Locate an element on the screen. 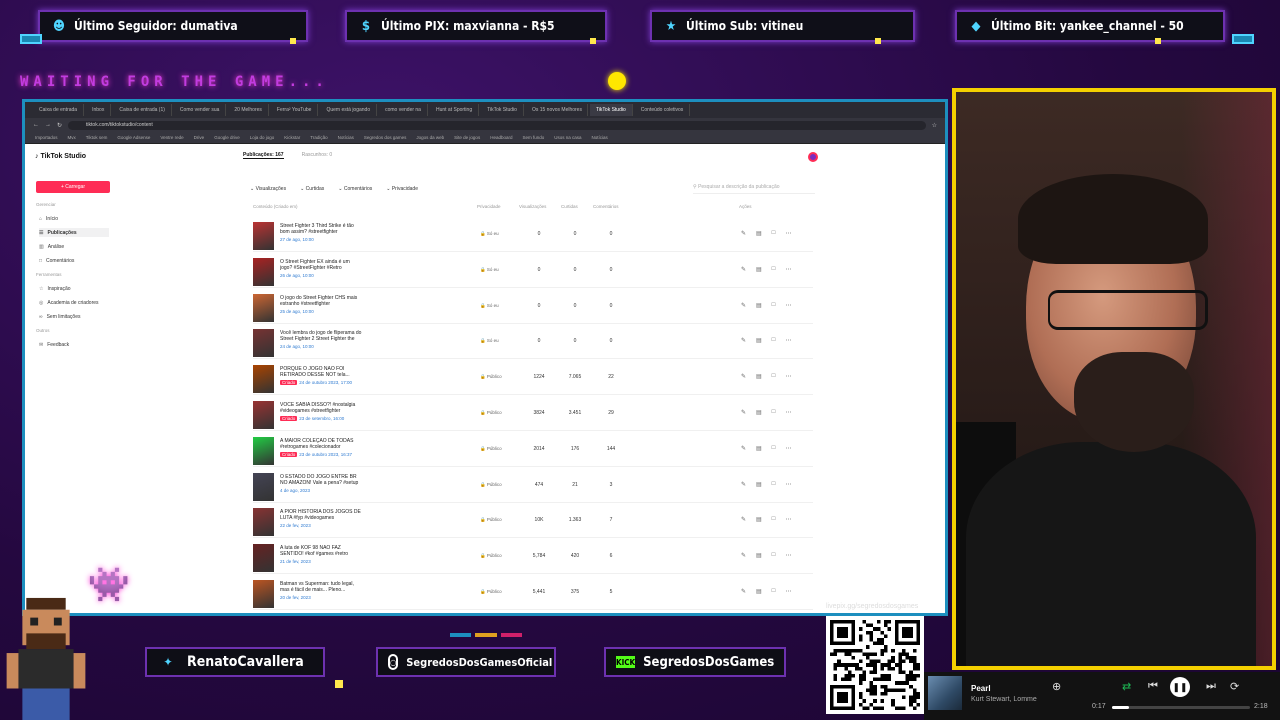  add-to-library-icon: ⊕ is located at coordinates (1056, 686).